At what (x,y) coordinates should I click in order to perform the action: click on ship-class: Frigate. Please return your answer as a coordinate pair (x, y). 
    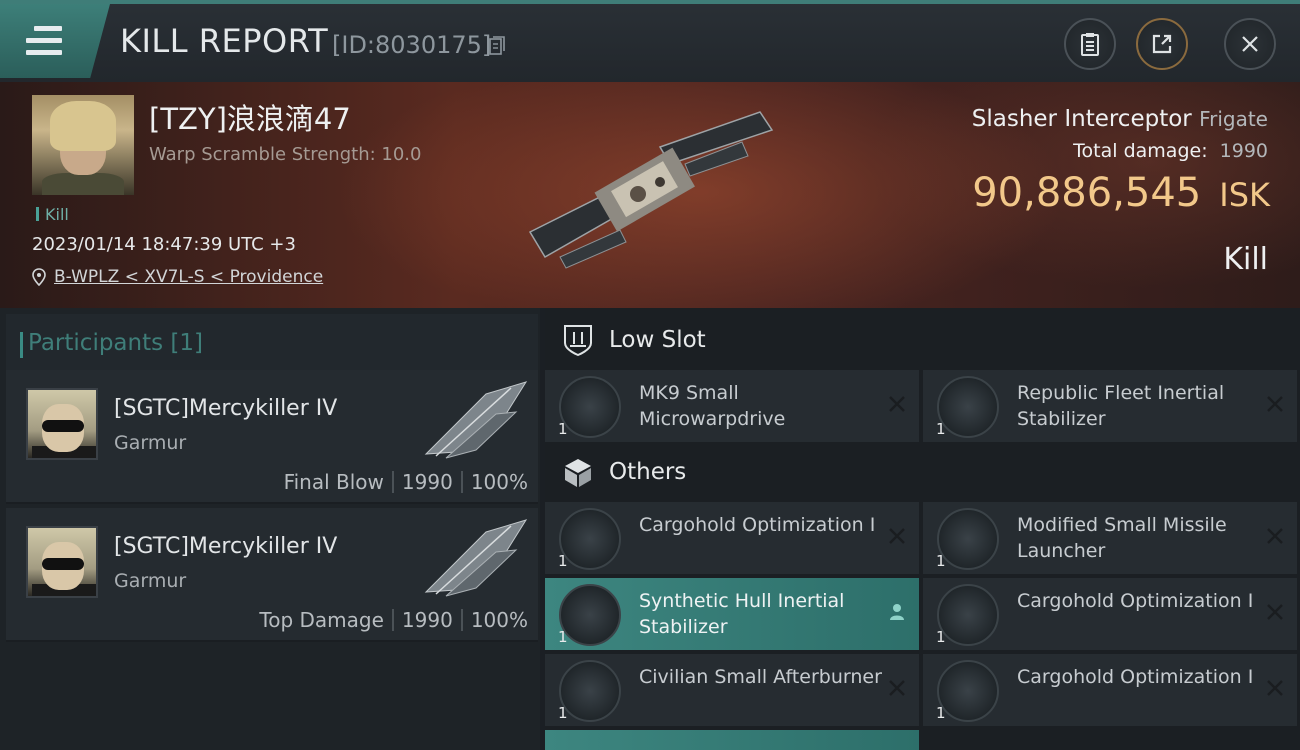
    Looking at the image, I should click on (1233, 119).